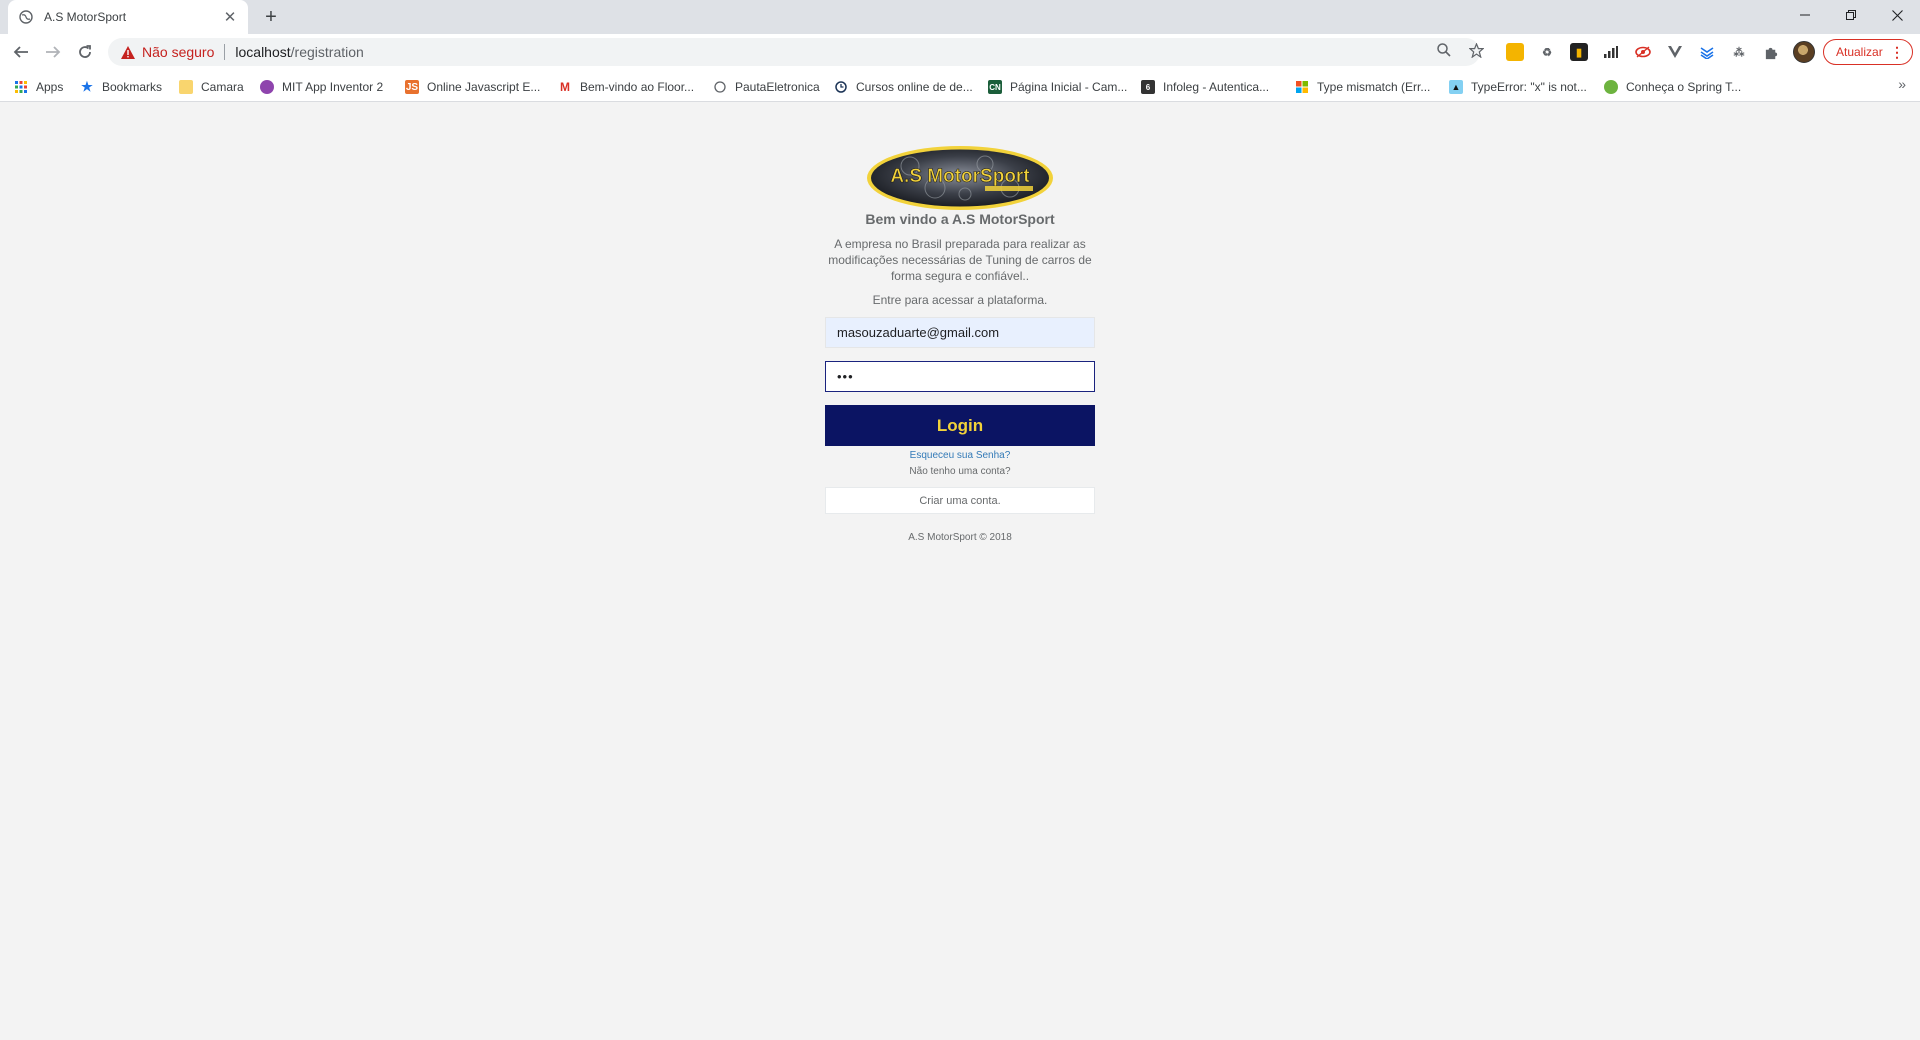 The image size is (1920, 1040). I want to click on update-label: Atualizar, so click(1859, 52).